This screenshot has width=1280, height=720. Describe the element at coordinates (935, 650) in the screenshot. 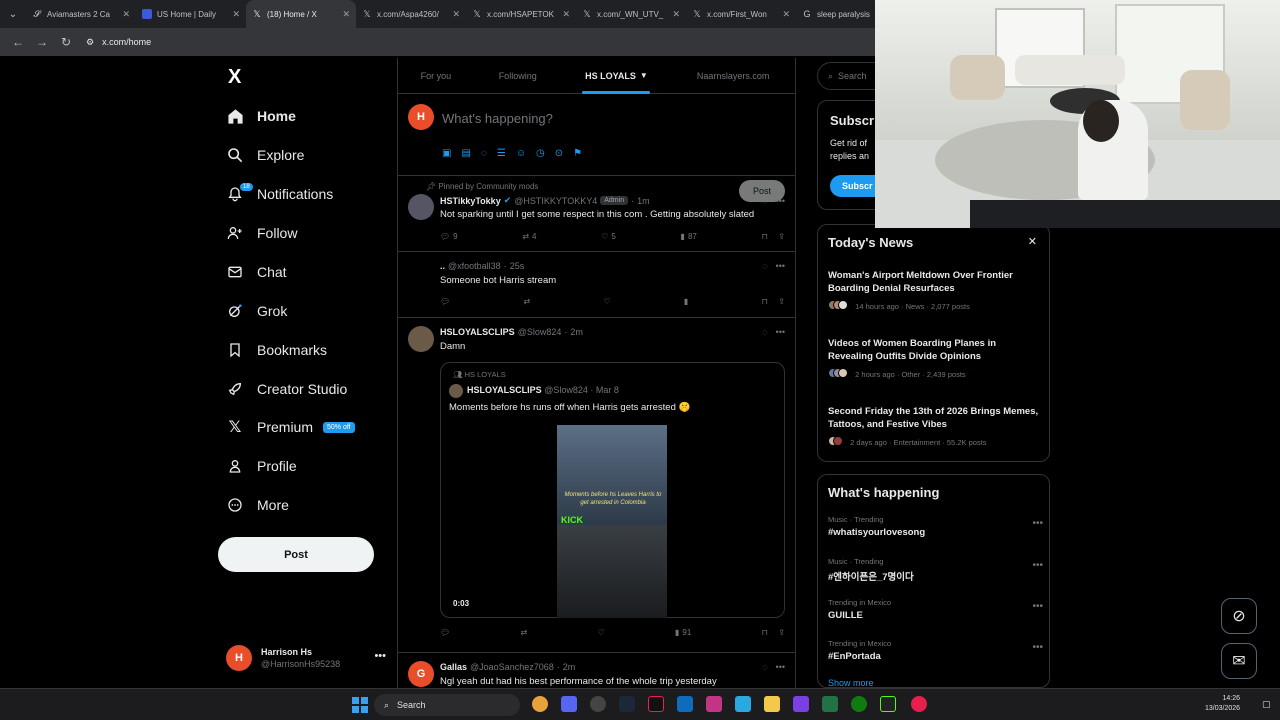

I see `trend-item: Trending in Mexico #EnPortada •••` at that location.